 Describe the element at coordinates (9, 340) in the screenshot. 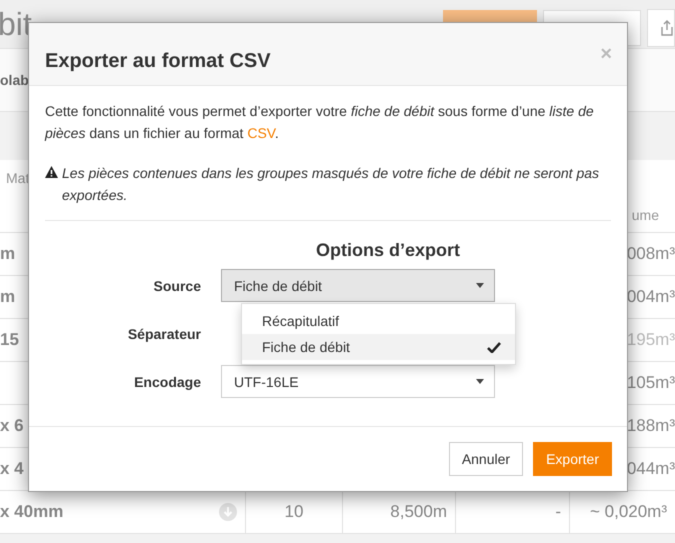

I see `table-cell: 15` at that location.